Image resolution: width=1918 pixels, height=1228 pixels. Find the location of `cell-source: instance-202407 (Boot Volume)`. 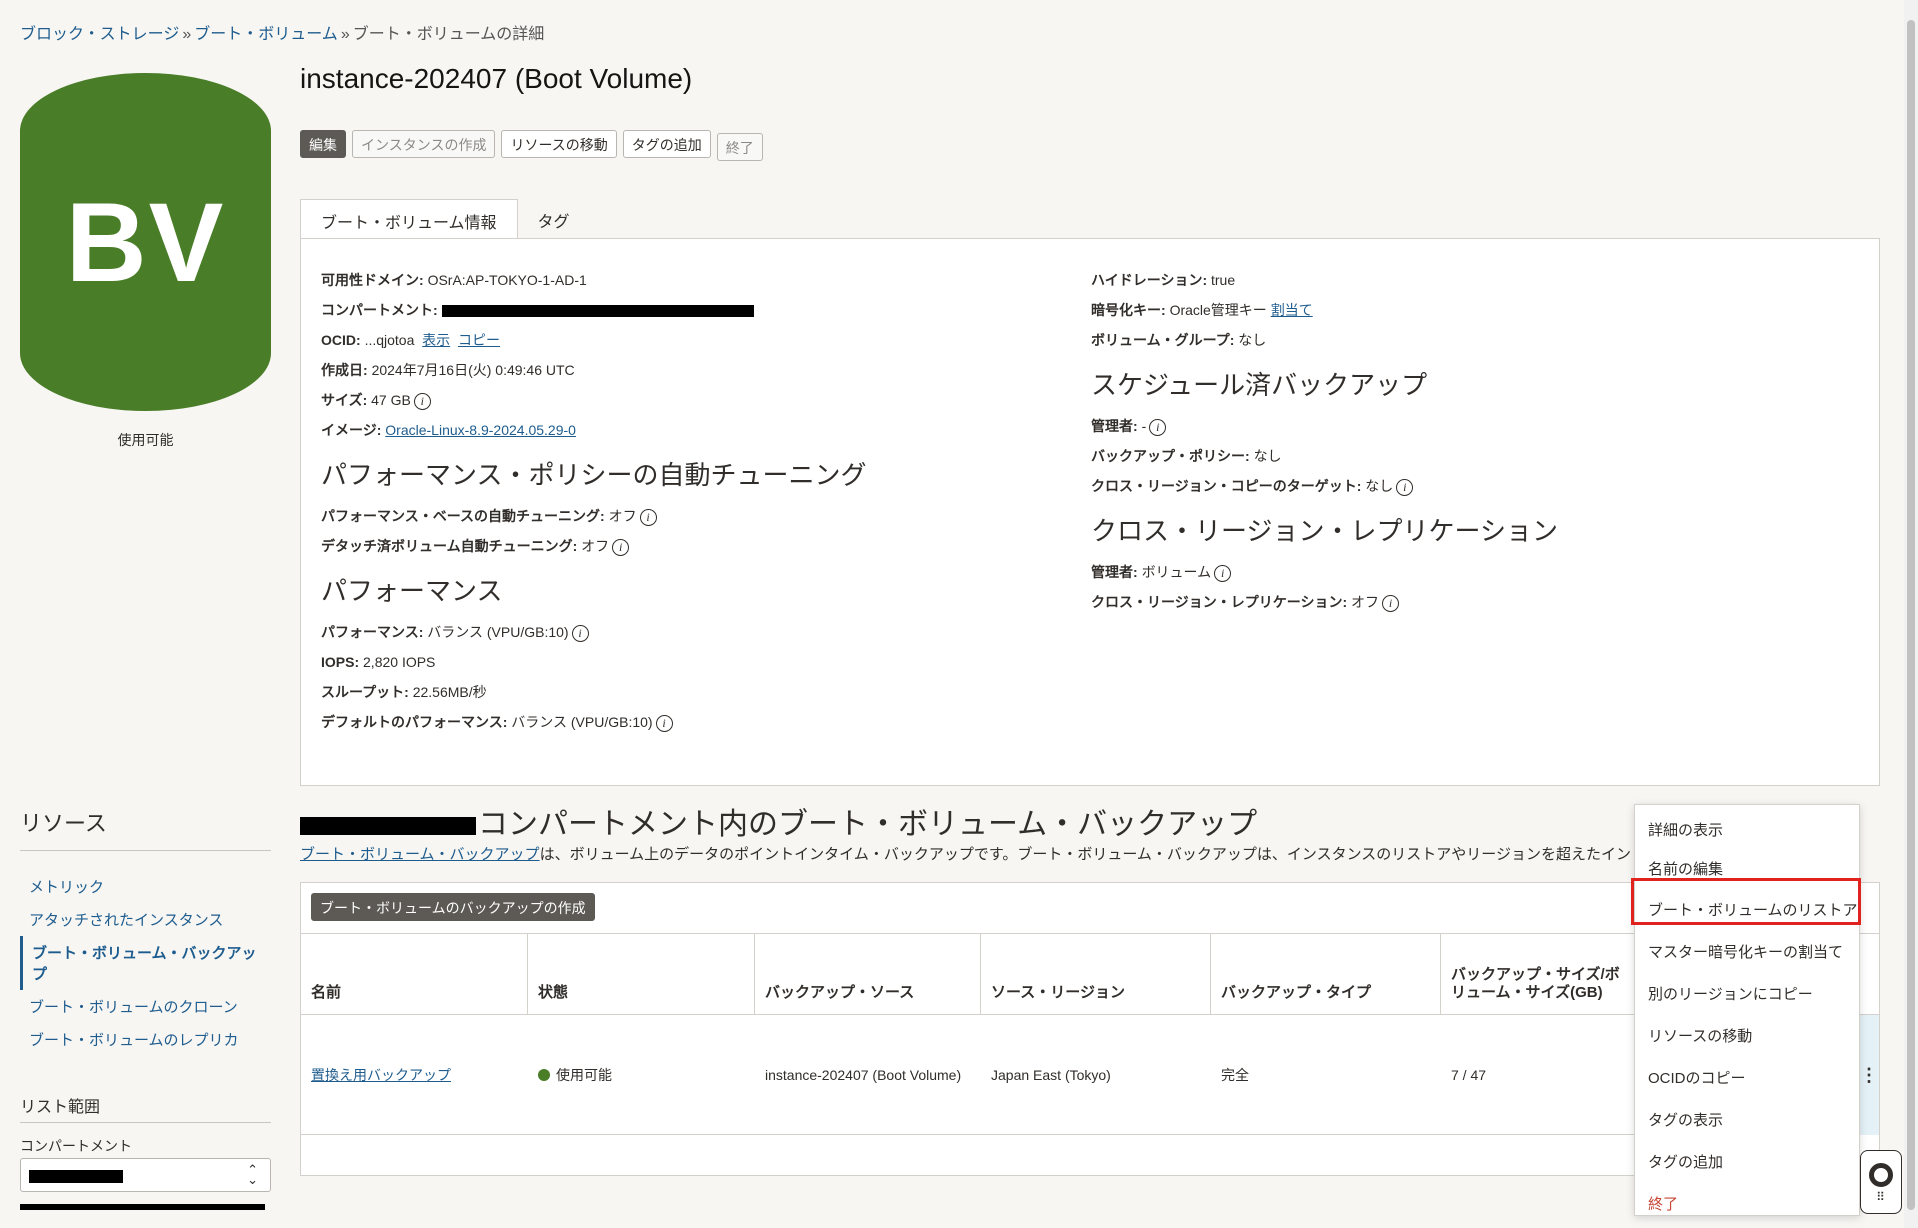

cell-source: instance-202407 (Boot Volume) is located at coordinates (863, 1075).